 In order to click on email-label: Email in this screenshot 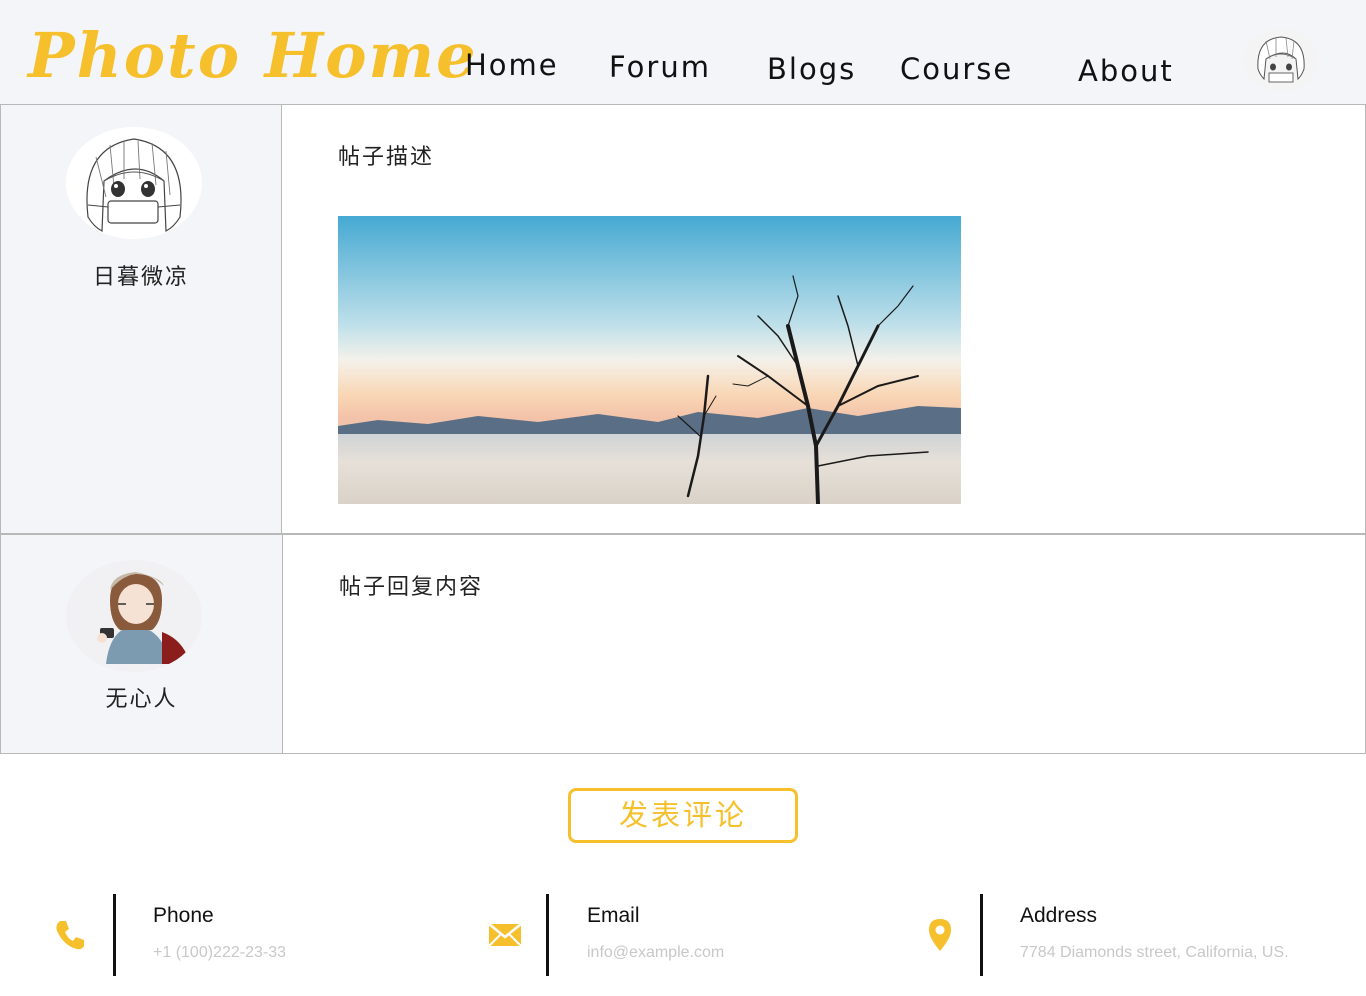, I will do `click(613, 915)`.